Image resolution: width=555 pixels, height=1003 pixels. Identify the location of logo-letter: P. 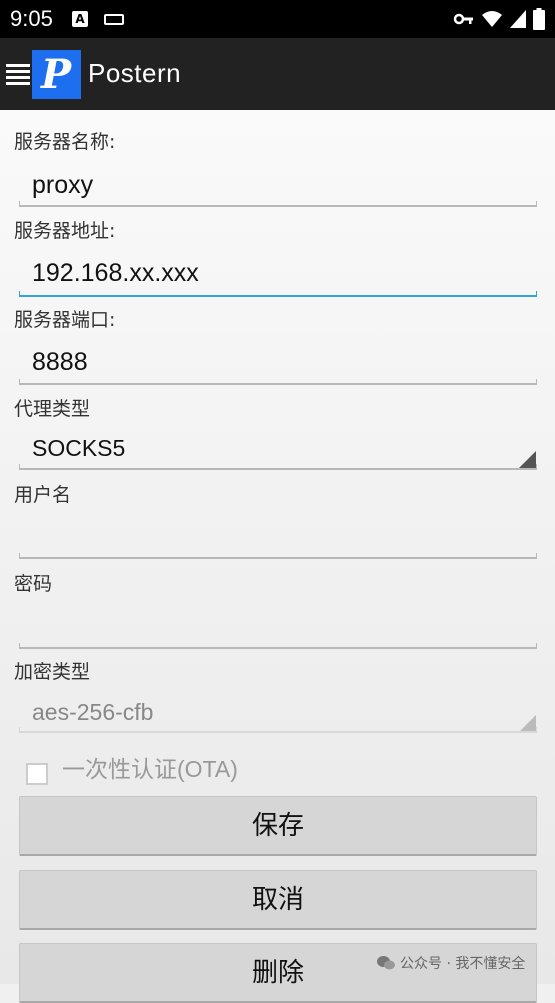
(56, 74).